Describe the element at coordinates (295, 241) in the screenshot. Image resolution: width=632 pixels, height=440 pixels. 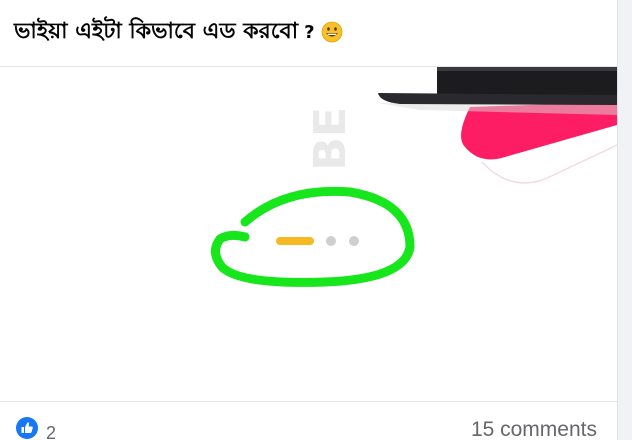
I see `active-dot` at that location.